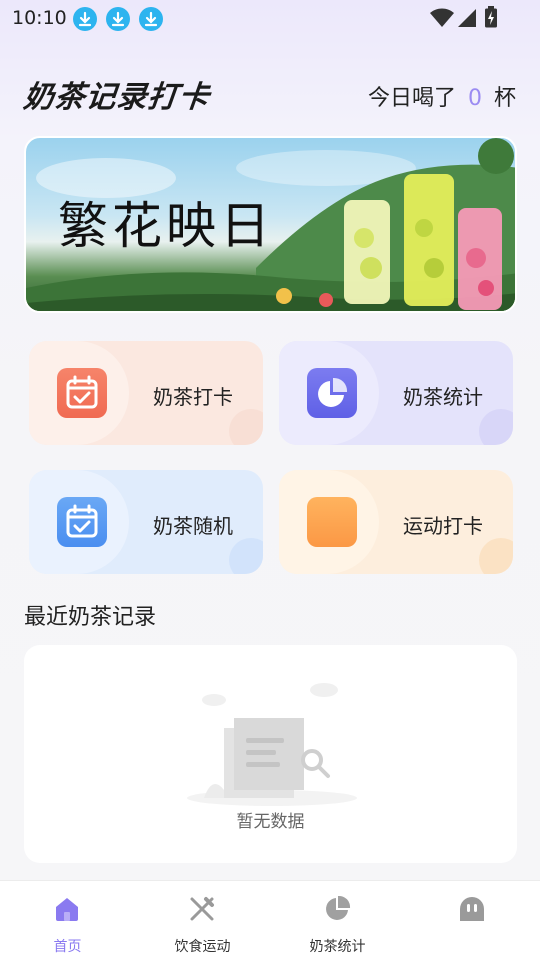 The height and width of the screenshot is (960, 540). What do you see at coordinates (146, 522) in the screenshot?
I see `tile-milk-tea-random: 奶茶随机` at bounding box center [146, 522].